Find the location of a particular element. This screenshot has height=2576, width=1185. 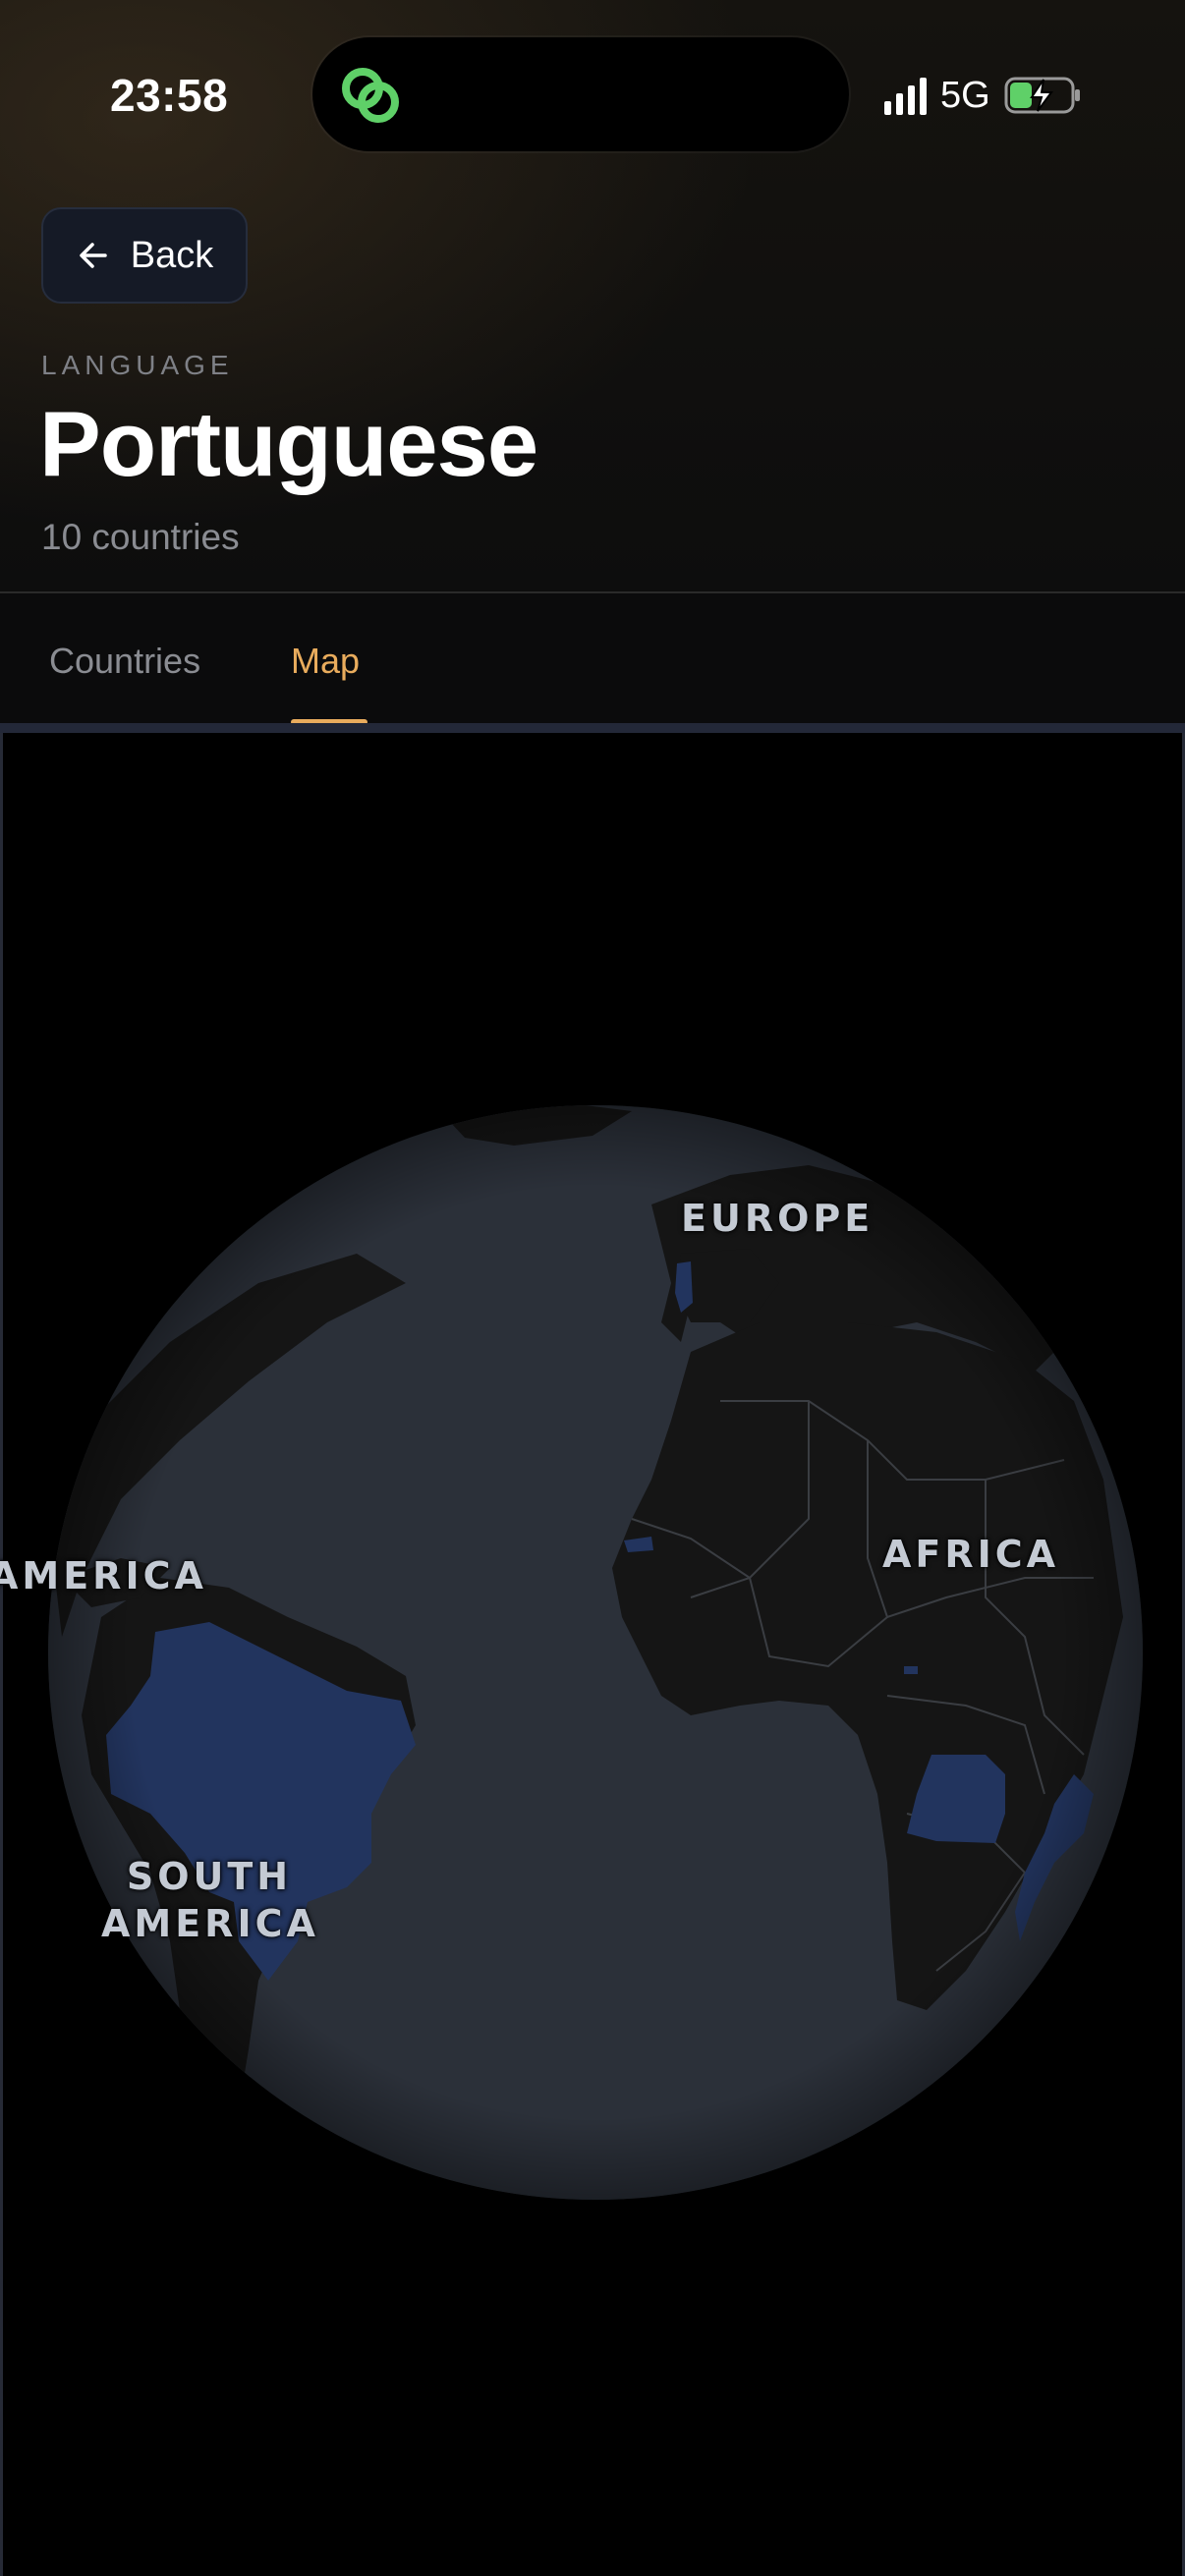

tab-map: Map is located at coordinates (325, 661).